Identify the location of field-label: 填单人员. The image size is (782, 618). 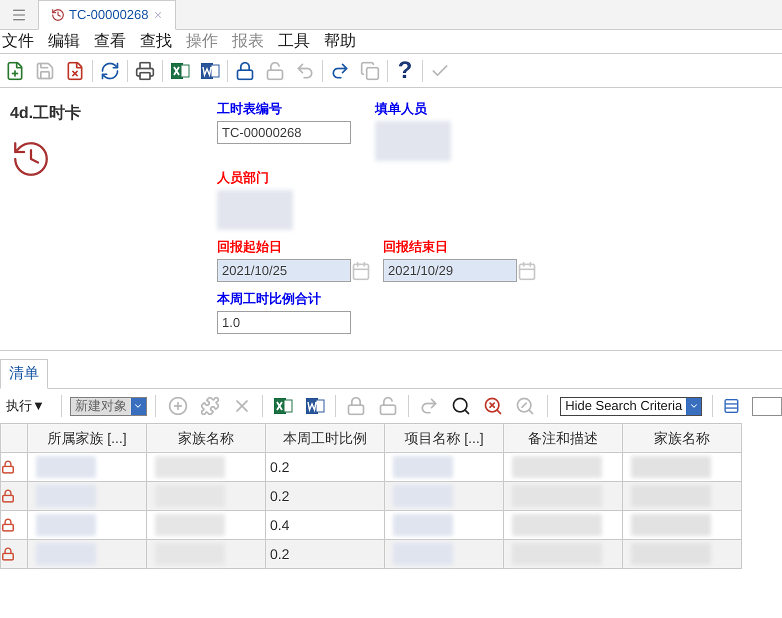
(401, 109).